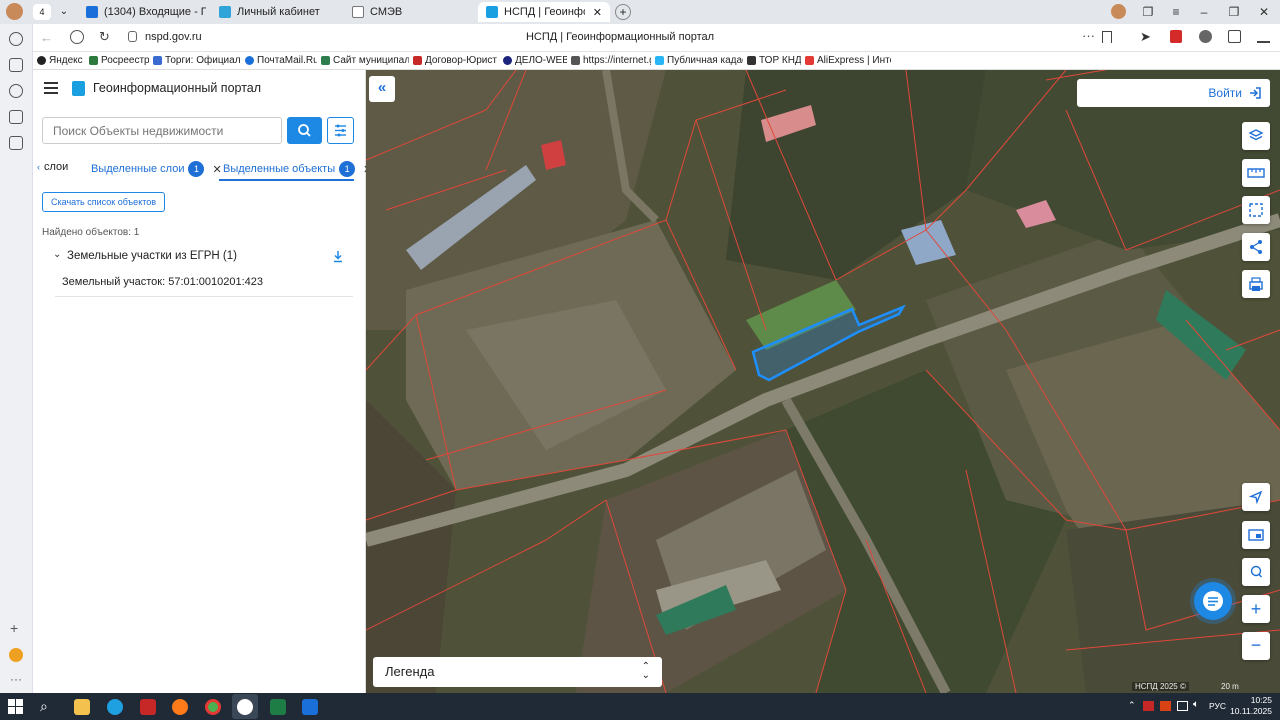  Describe the element at coordinates (304, 130) in the screenshot. I see `search-button` at that location.